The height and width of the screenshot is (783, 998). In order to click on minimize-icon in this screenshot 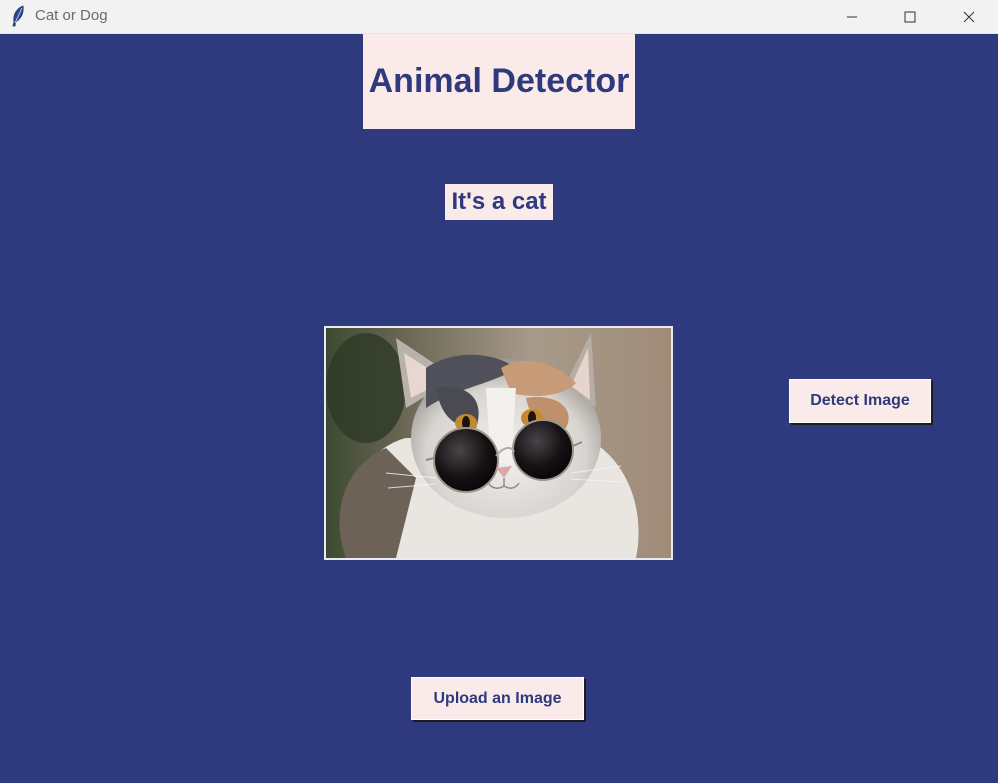, I will do `click(852, 17)`.